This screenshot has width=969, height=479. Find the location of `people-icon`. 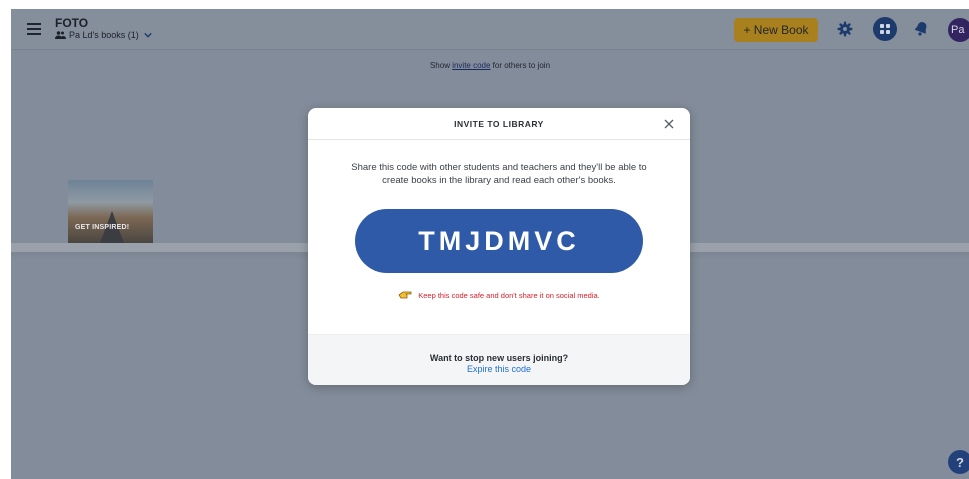

people-icon is located at coordinates (60, 35).